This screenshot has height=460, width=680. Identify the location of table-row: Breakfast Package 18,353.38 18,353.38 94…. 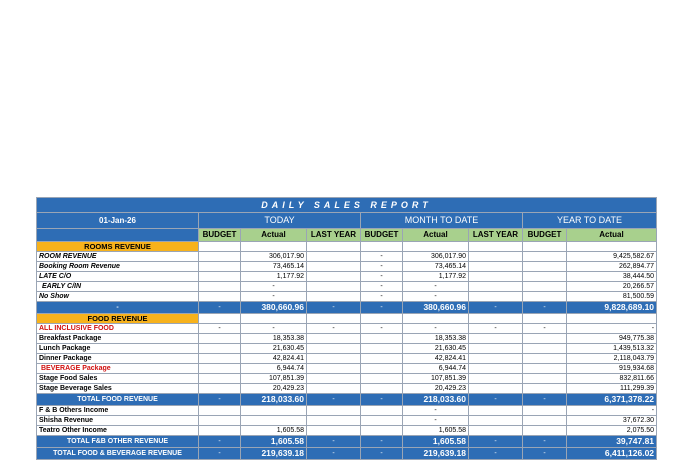
(347, 338).